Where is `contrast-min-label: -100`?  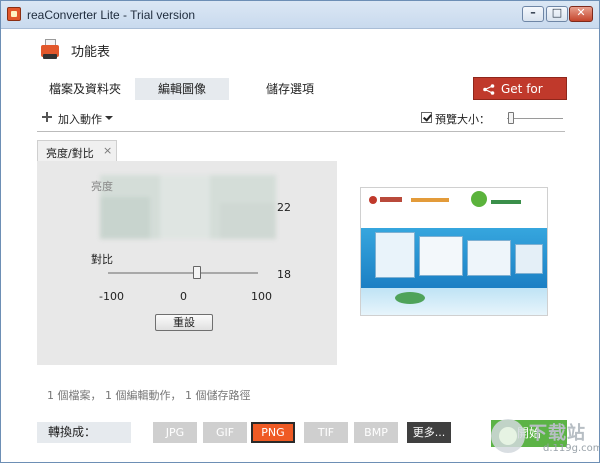
contrast-min-label: -100 is located at coordinates (111, 296).